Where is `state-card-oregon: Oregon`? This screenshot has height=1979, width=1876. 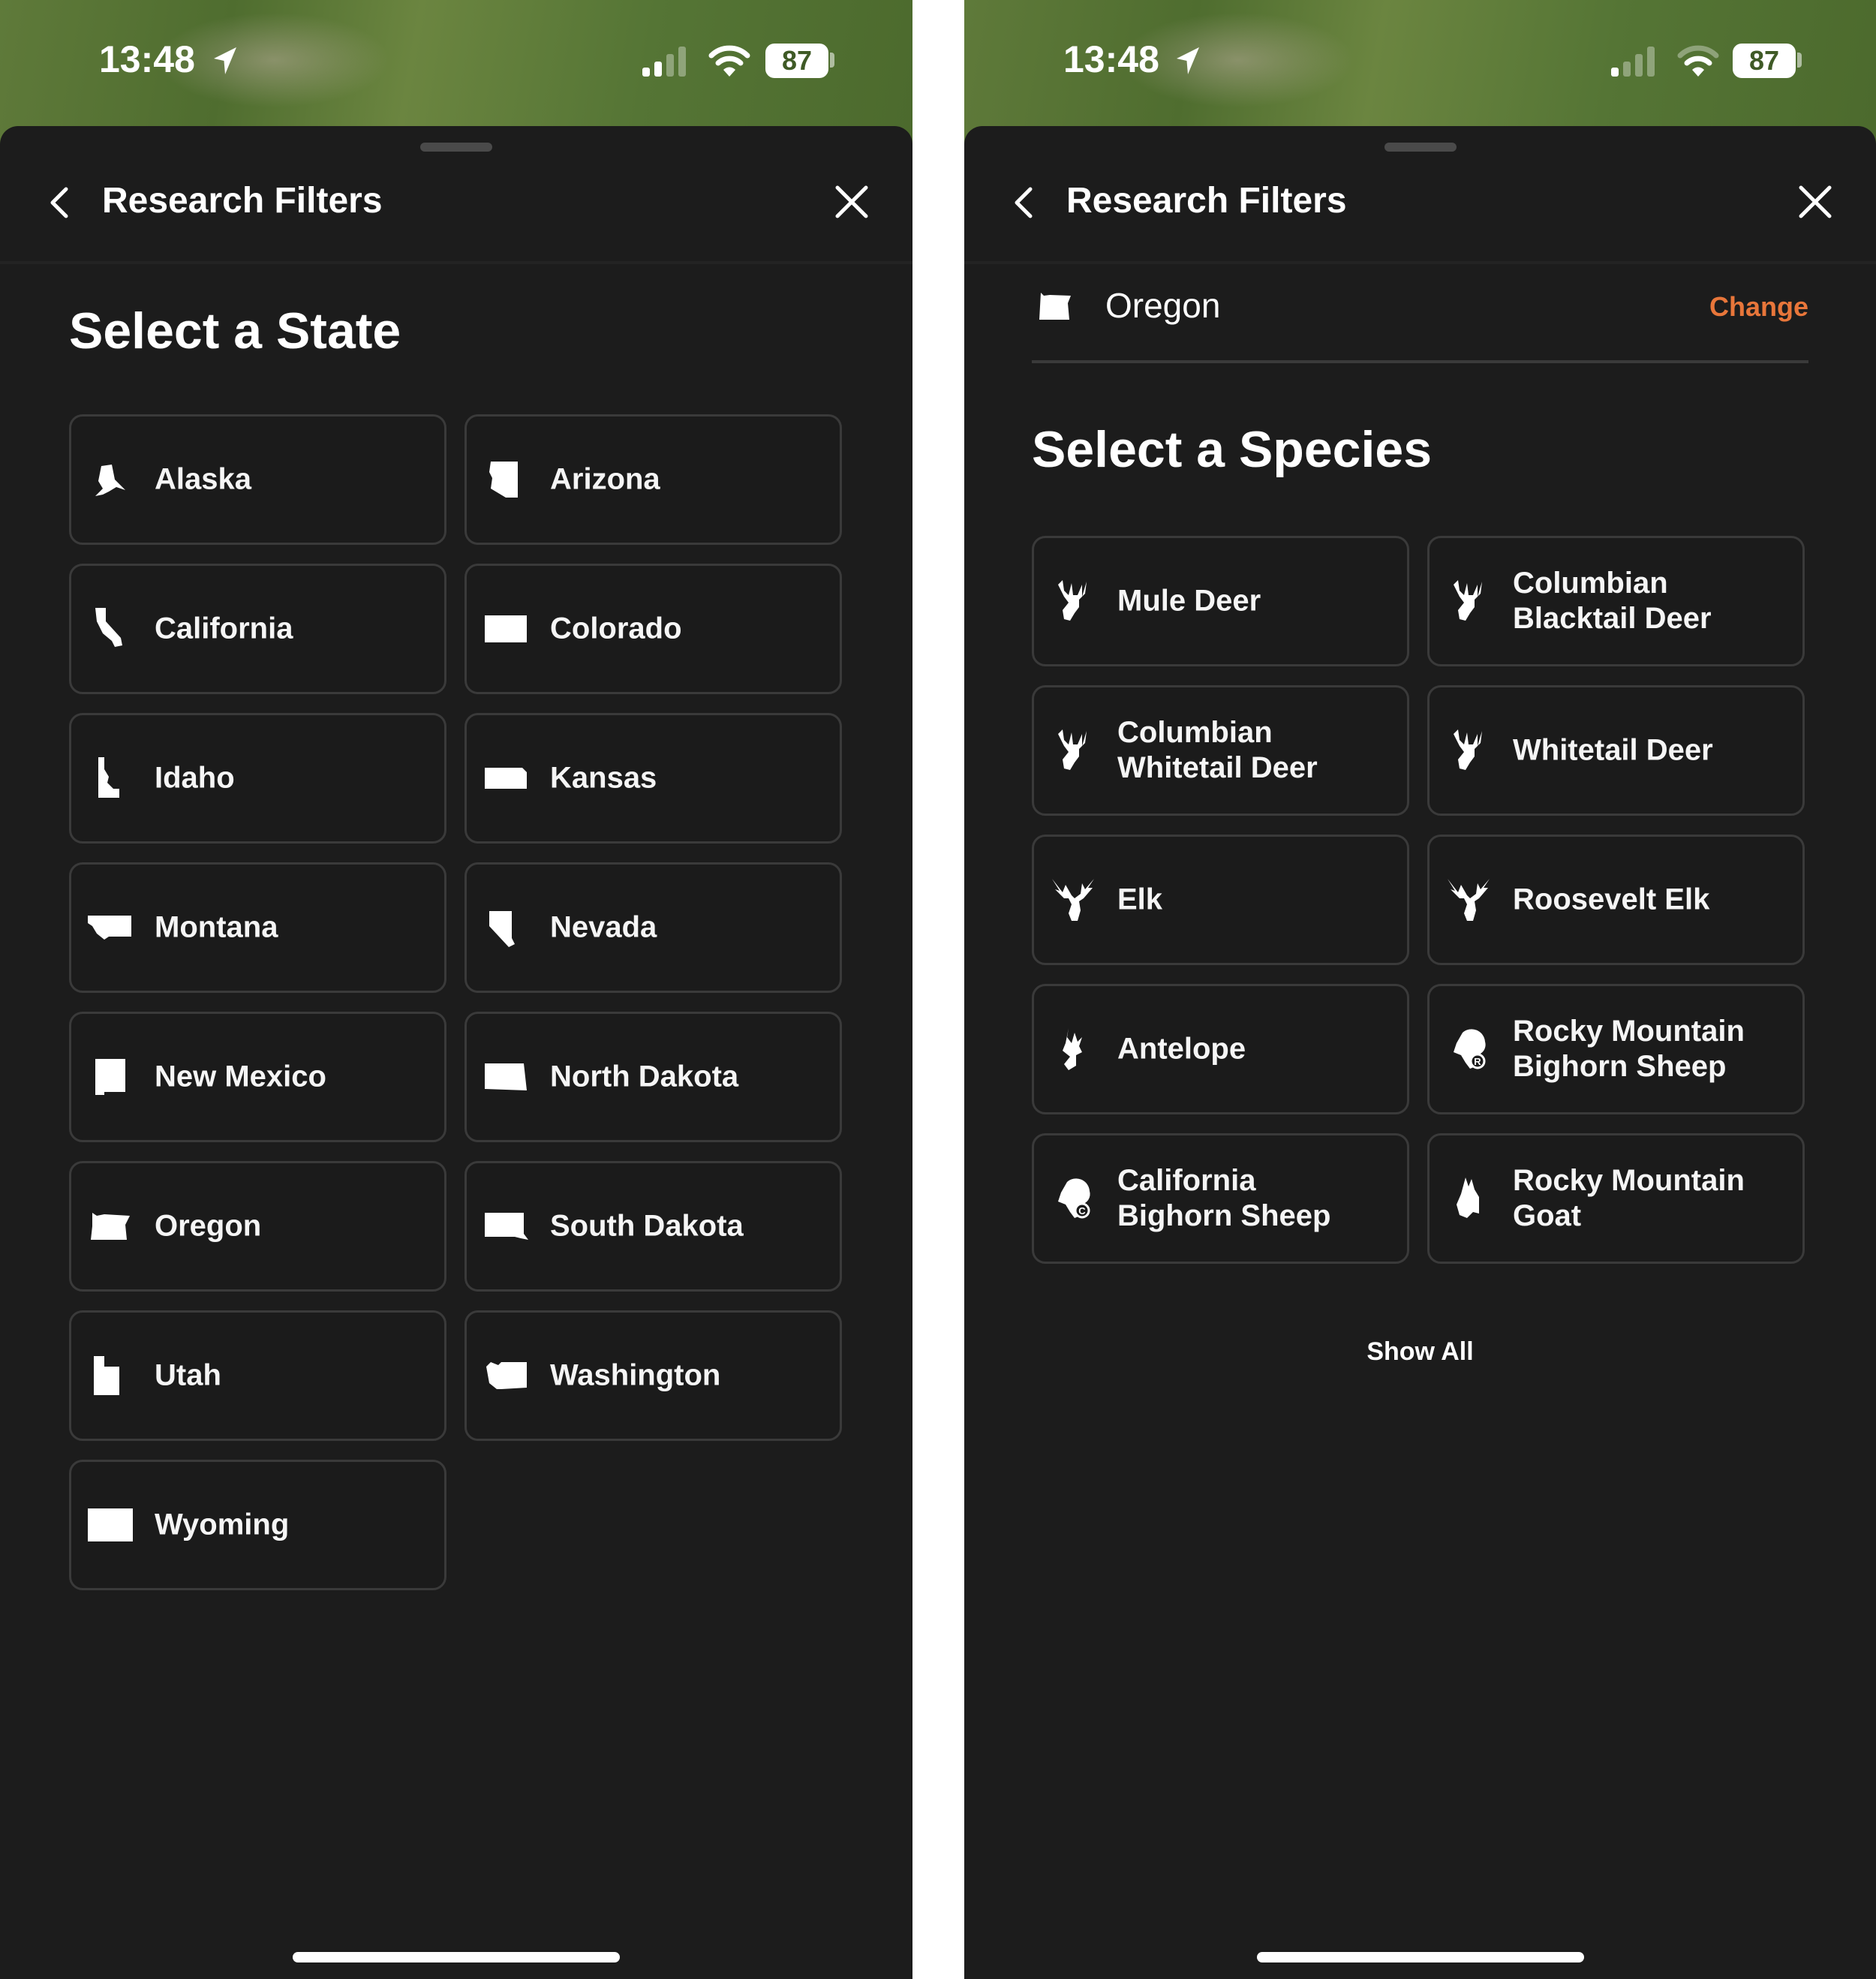 state-card-oregon: Oregon is located at coordinates (257, 1226).